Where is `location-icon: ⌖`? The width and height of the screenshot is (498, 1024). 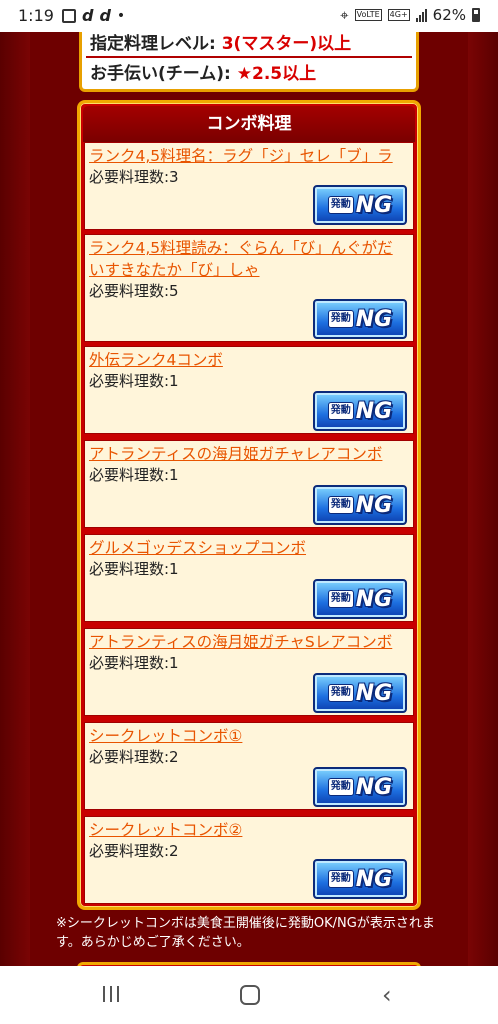
location-icon: ⌖ is located at coordinates (344, 15).